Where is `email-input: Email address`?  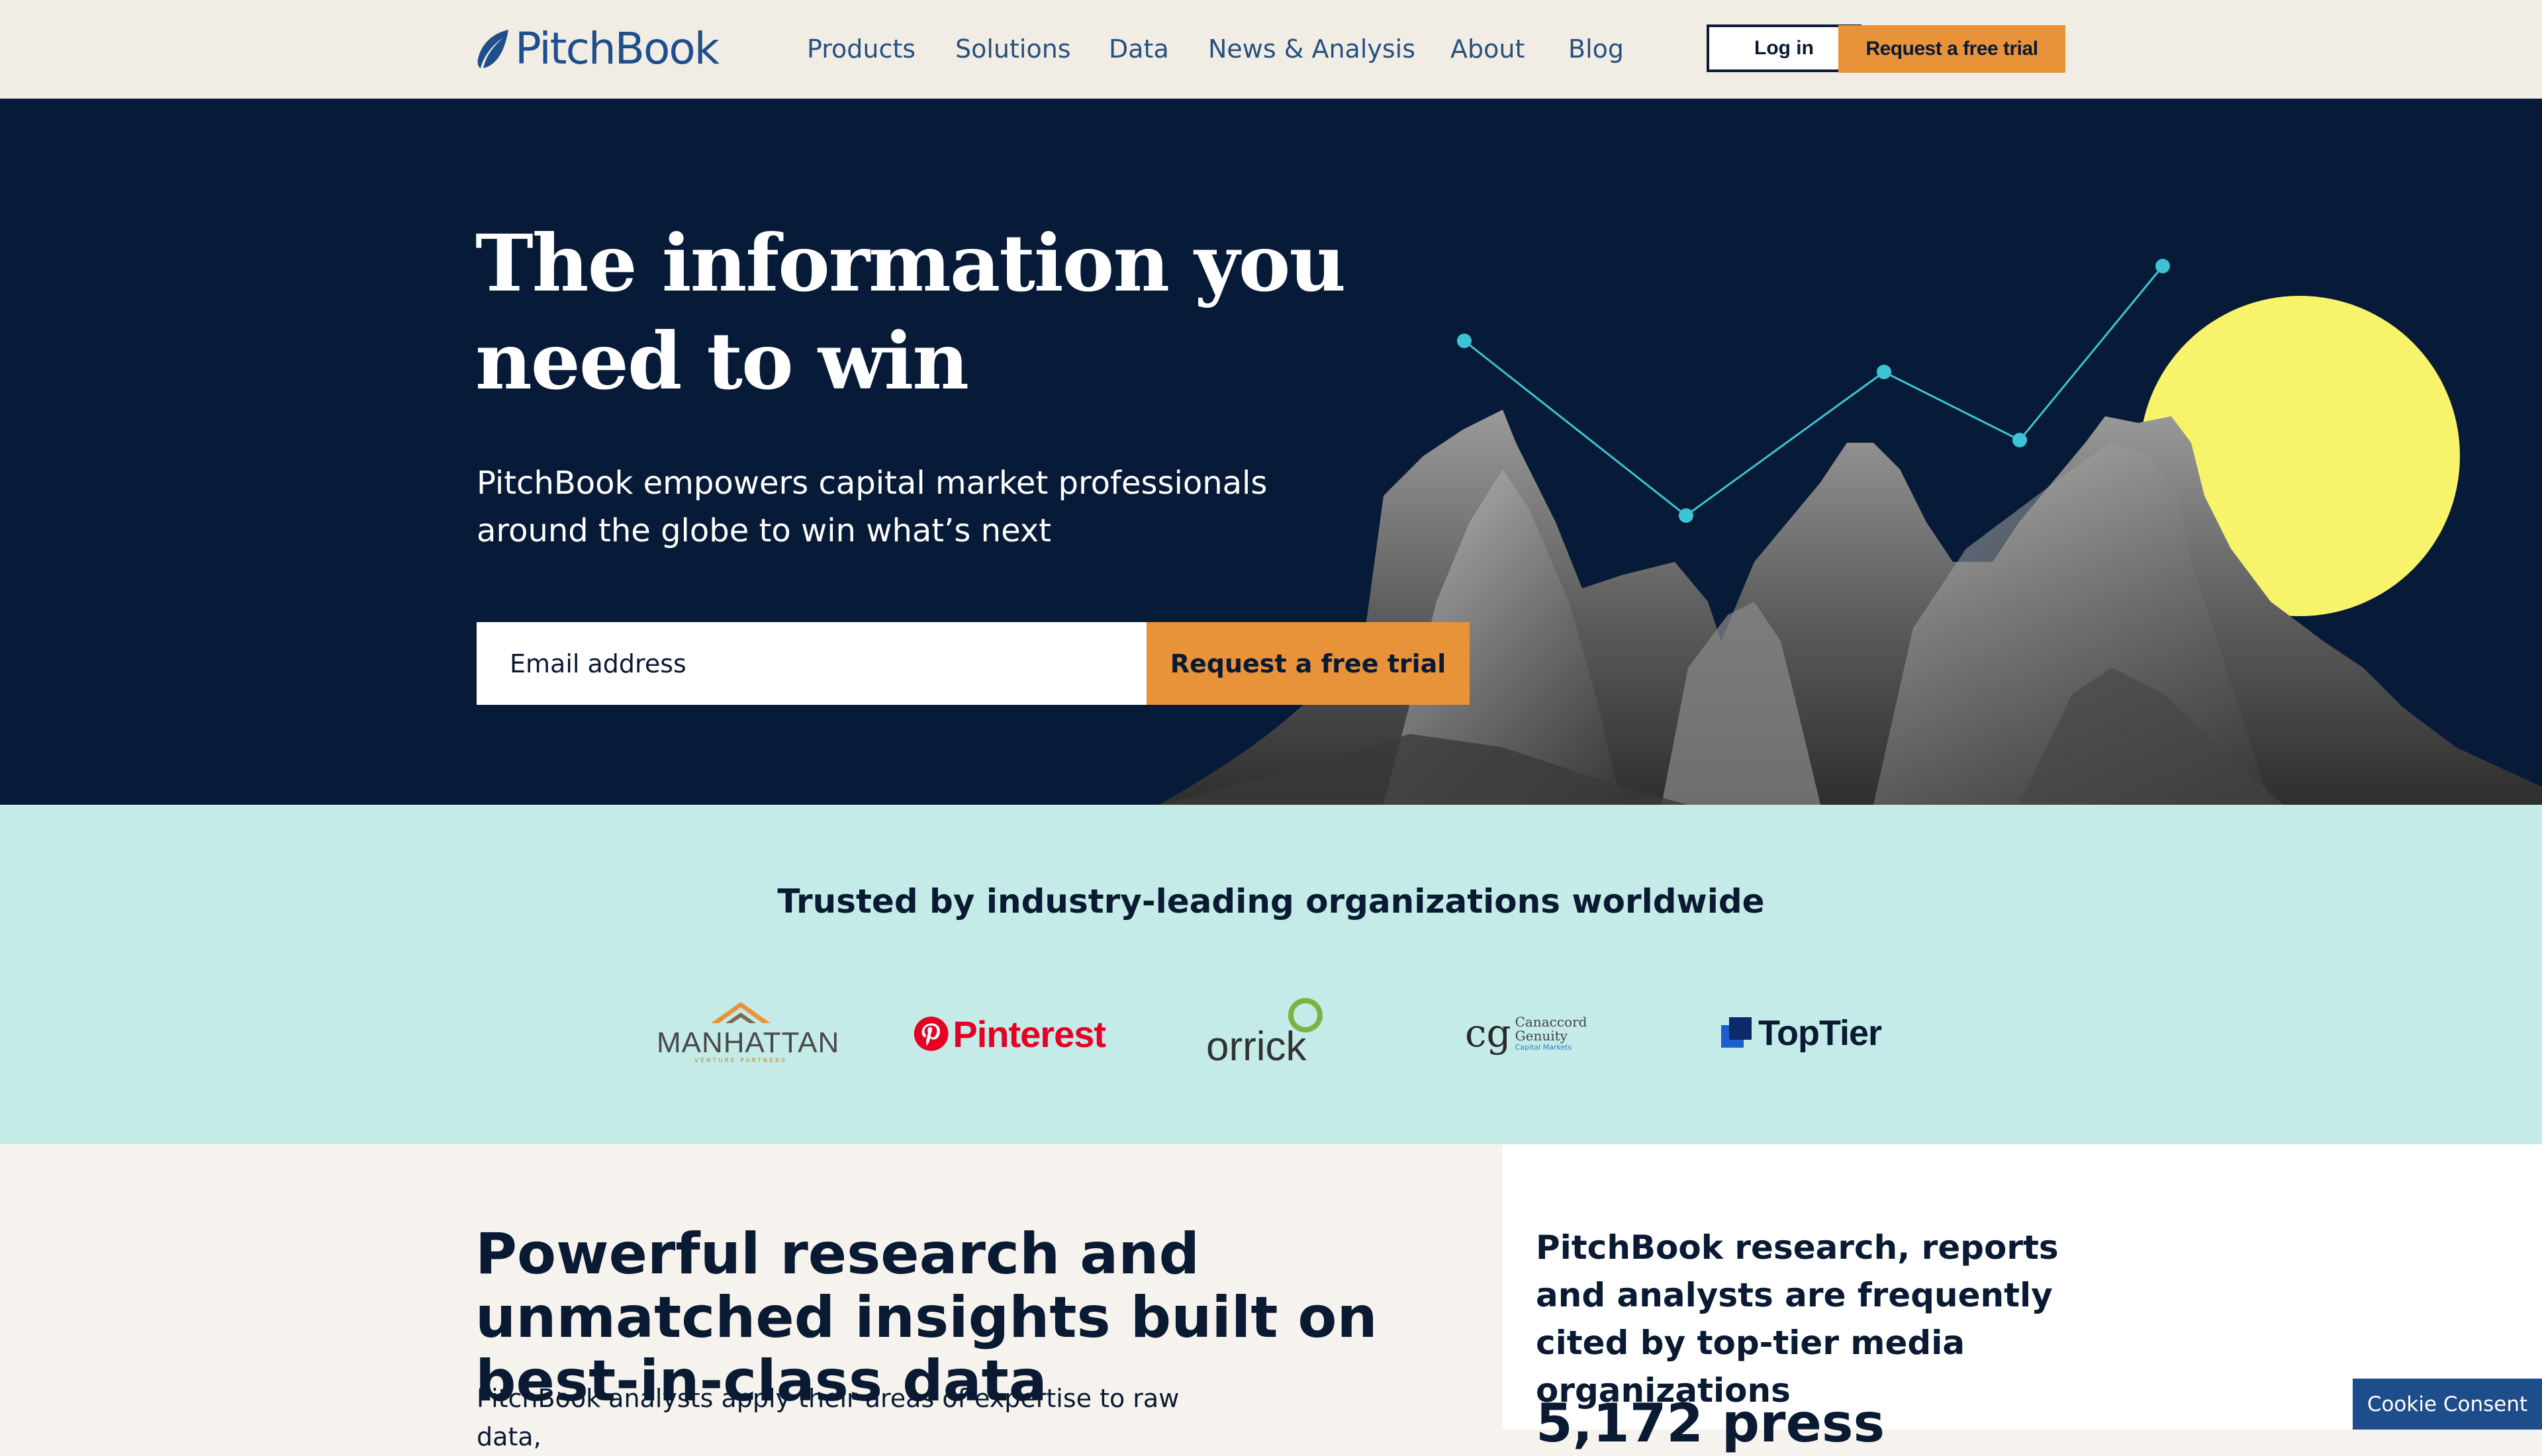 email-input: Email address is located at coordinates (812, 663).